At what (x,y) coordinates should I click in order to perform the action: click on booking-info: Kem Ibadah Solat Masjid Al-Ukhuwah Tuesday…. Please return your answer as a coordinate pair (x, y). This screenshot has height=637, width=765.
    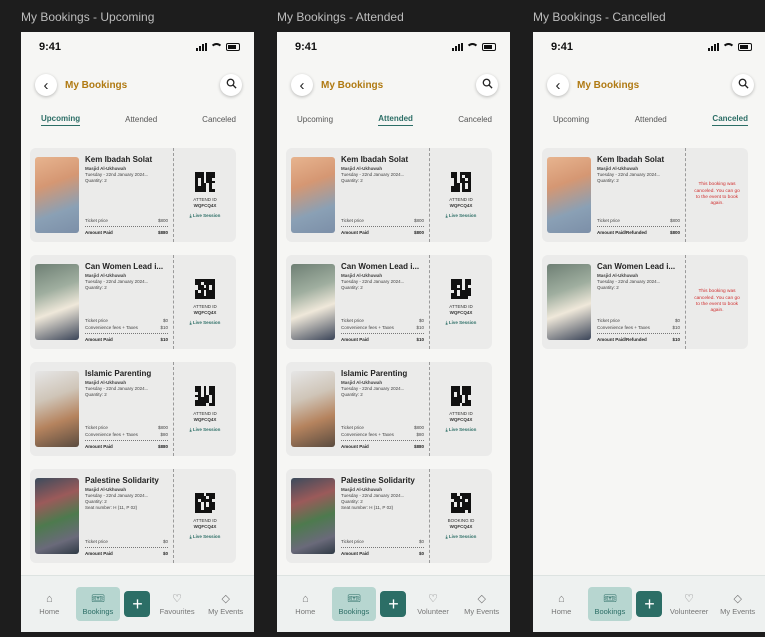
    Looking at the image, I should click on (638, 195).